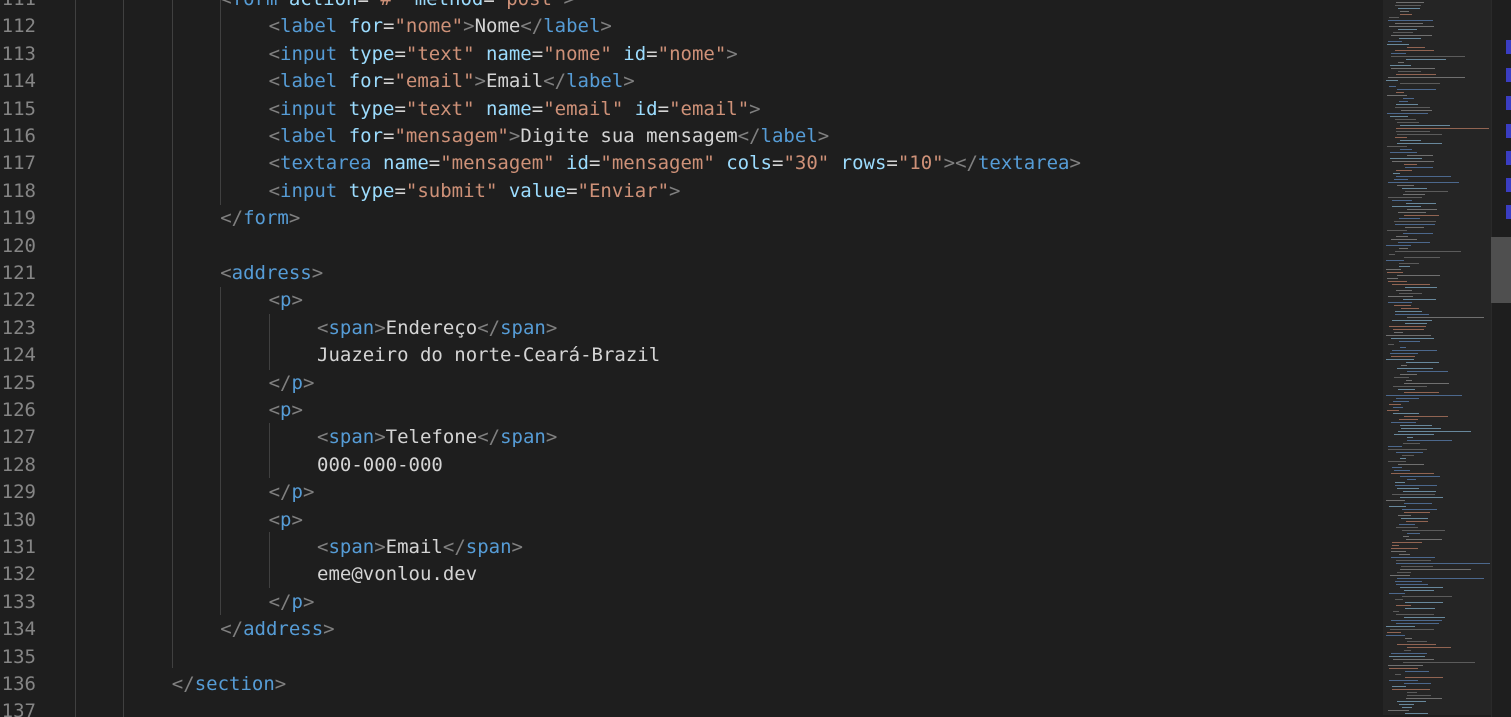 Image resolution: width=1511 pixels, height=717 pixels. What do you see at coordinates (806, 163) in the screenshot?
I see `code-token: "30"` at bounding box center [806, 163].